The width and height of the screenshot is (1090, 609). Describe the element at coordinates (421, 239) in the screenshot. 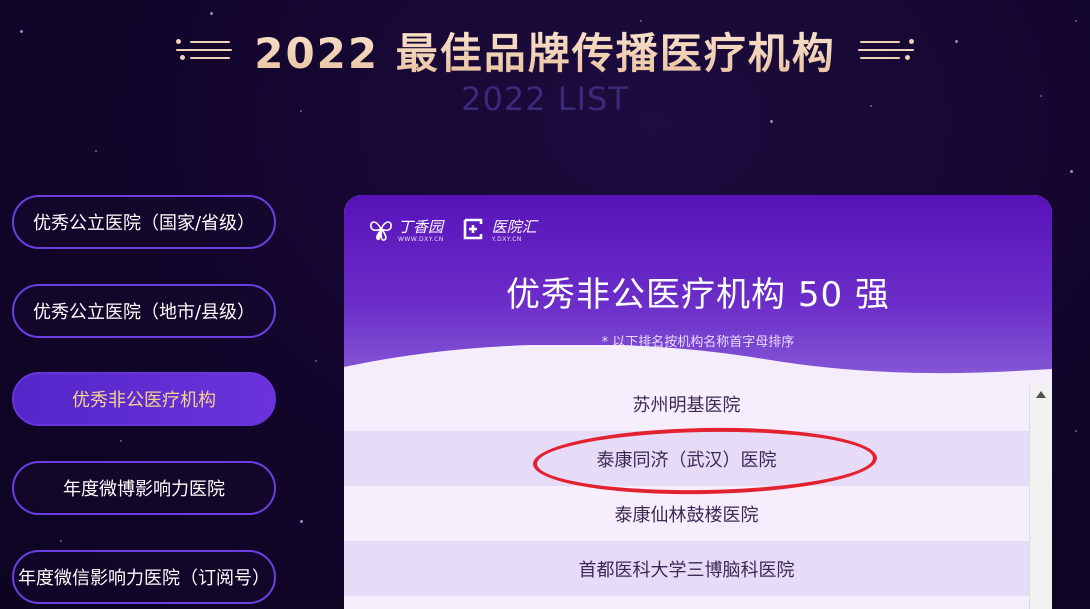

I see `dxy-logo-url: WWW.DXY.CN` at that location.